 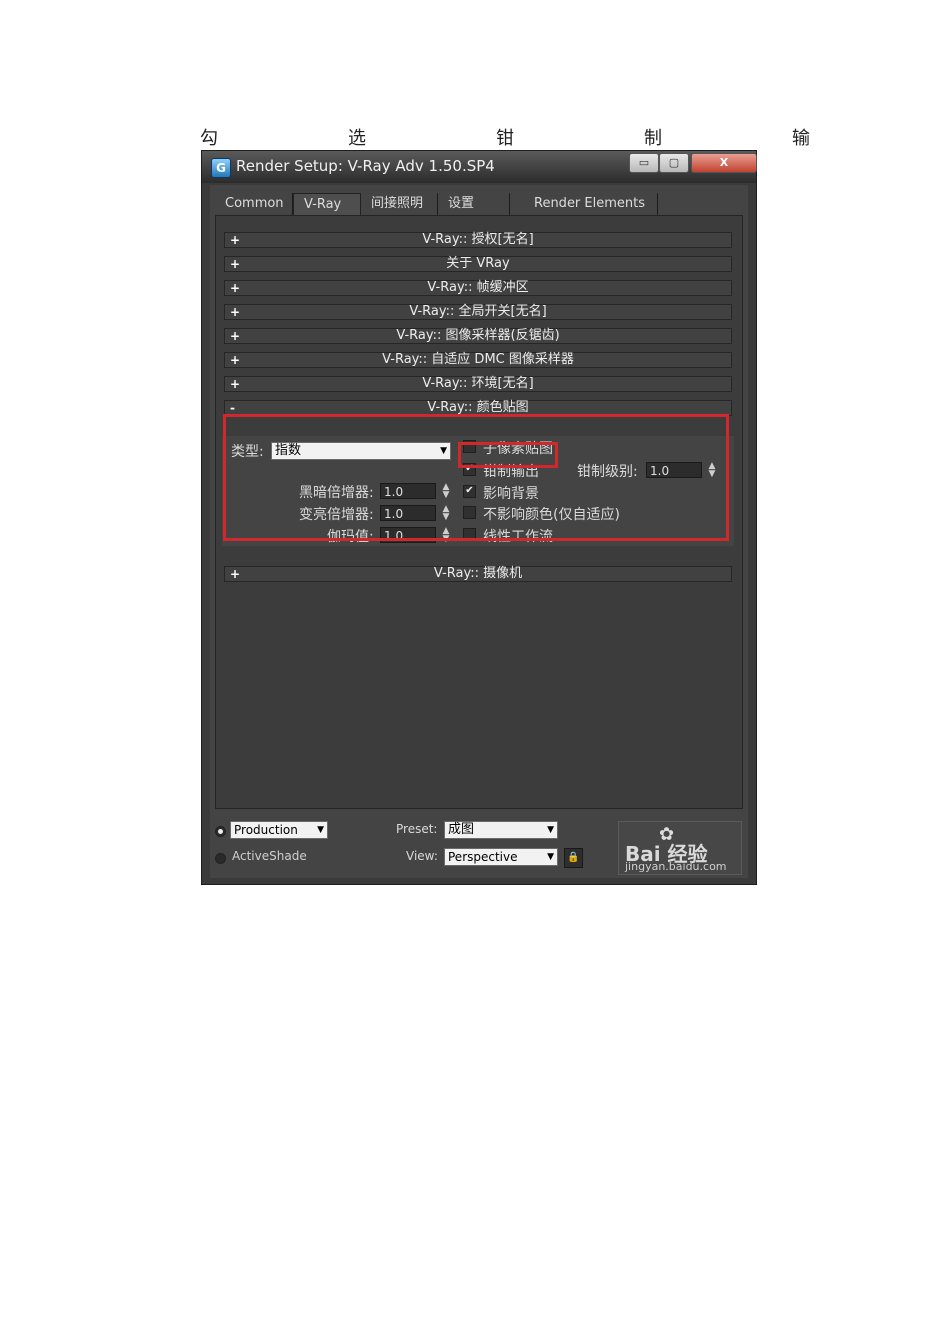 What do you see at coordinates (501, 830) in the screenshot?
I see `preset-select: 成图 ▼` at bounding box center [501, 830].